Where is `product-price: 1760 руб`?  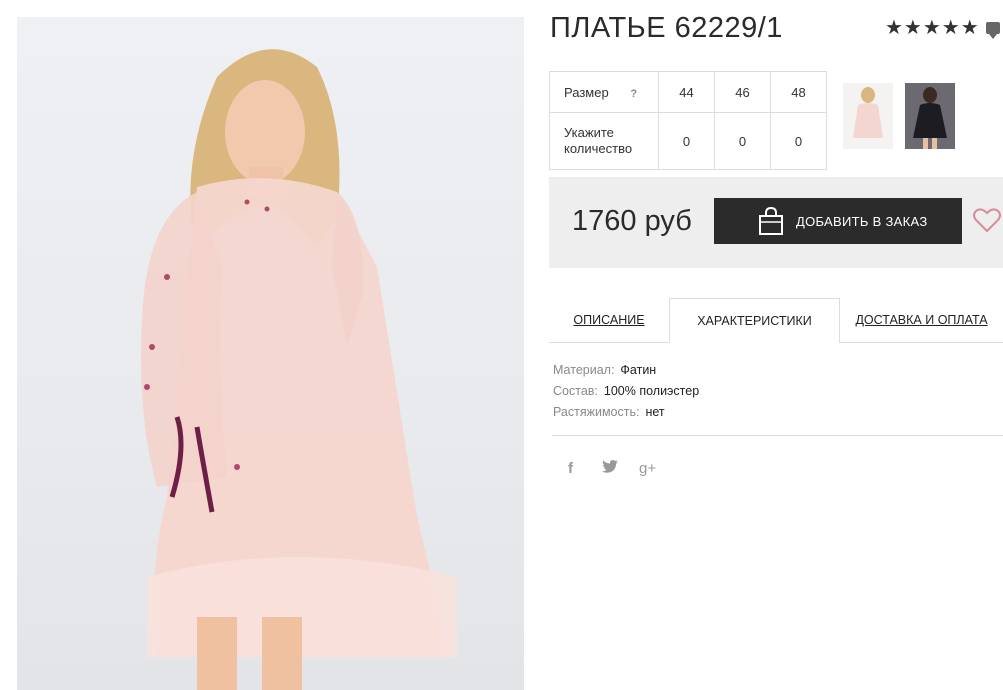 product-price: 1760 руб is located at coordinates (632, 221).